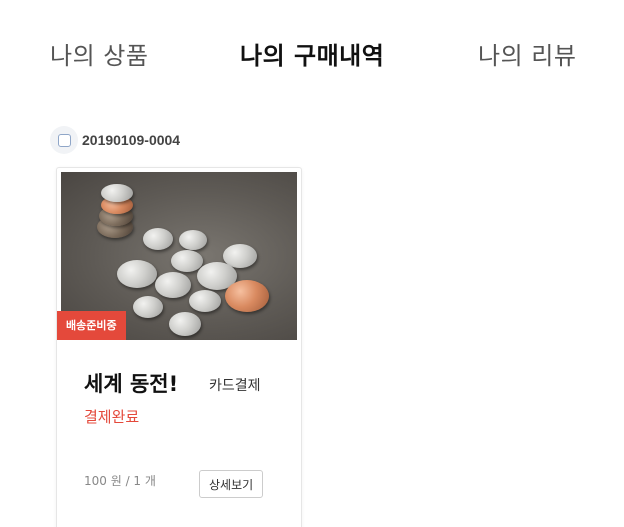 This screenshot has width=624, height=527. I want to click on price-quantity: 100 원 / 1 개, so click(120, 481).